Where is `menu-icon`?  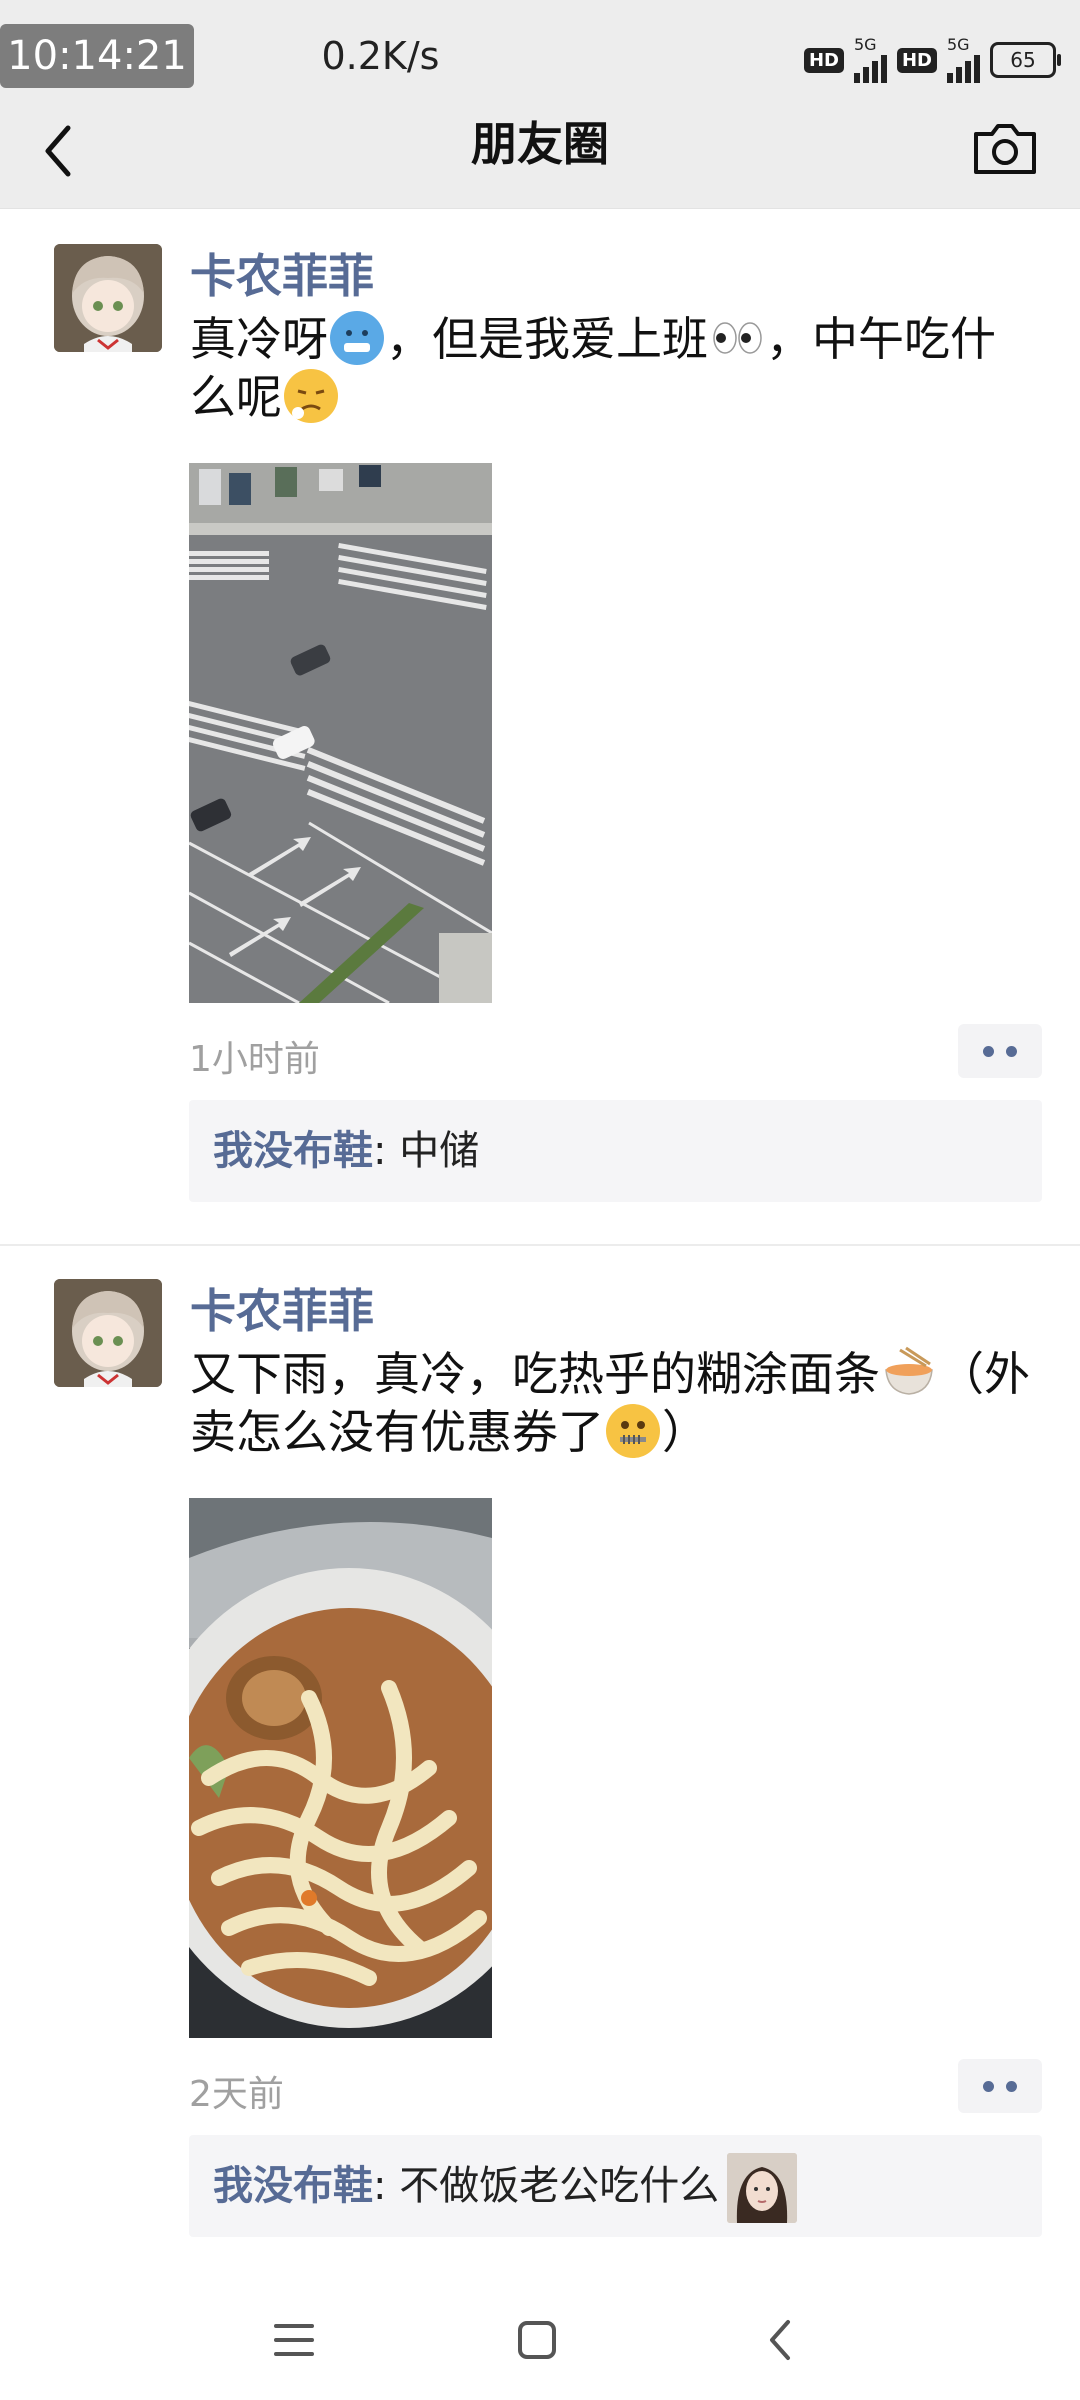 menu-icon is located at coordinates (294, 2340).